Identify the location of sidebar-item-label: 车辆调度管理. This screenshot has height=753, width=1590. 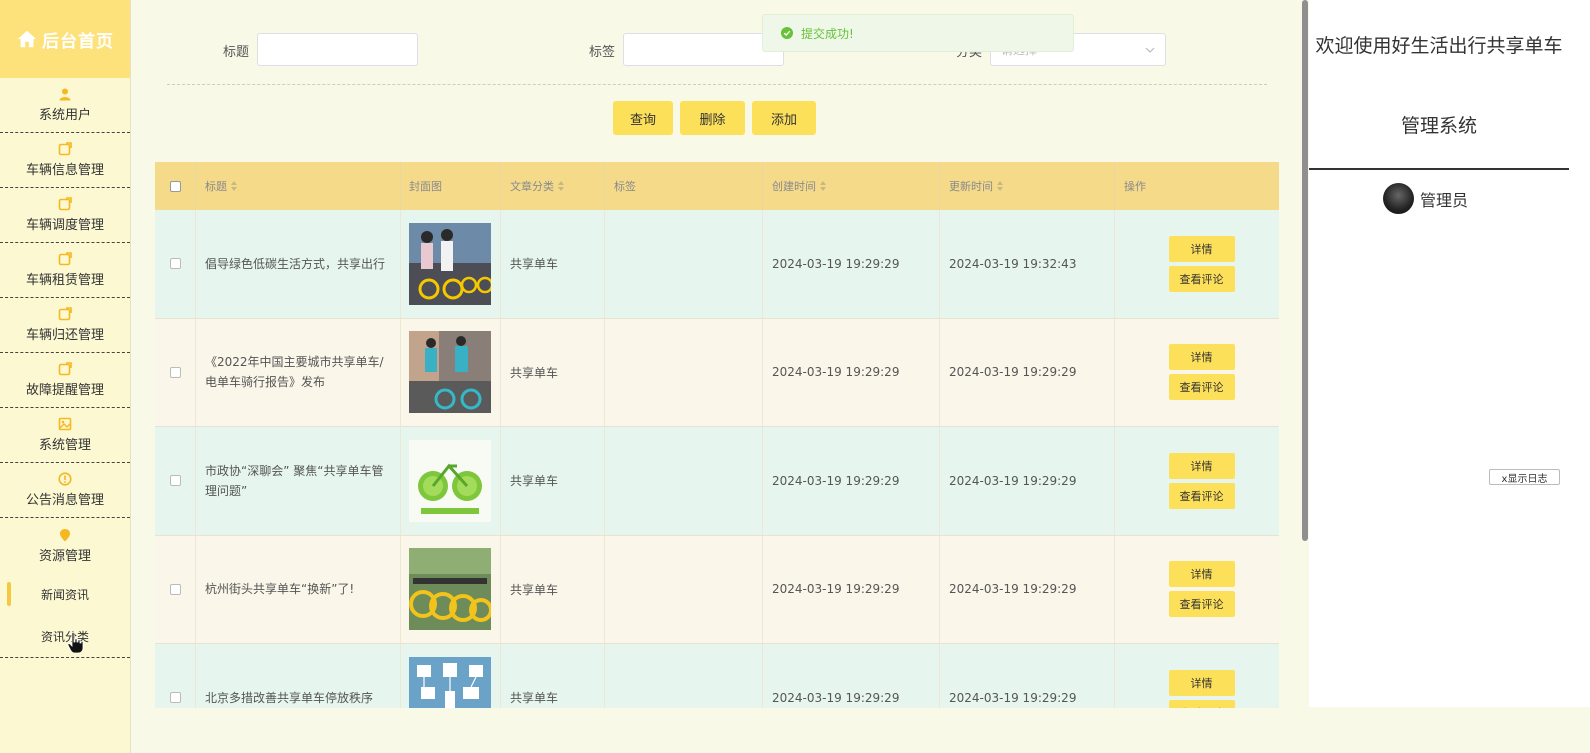
(64, 225).